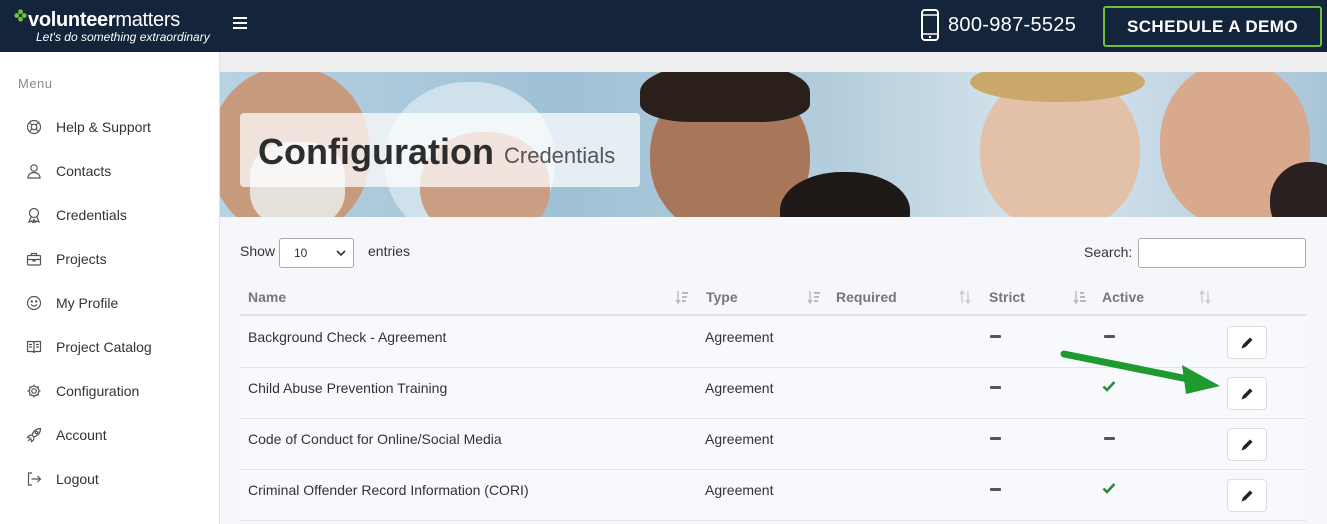  I want to click on top-strip, so click(773, 62).